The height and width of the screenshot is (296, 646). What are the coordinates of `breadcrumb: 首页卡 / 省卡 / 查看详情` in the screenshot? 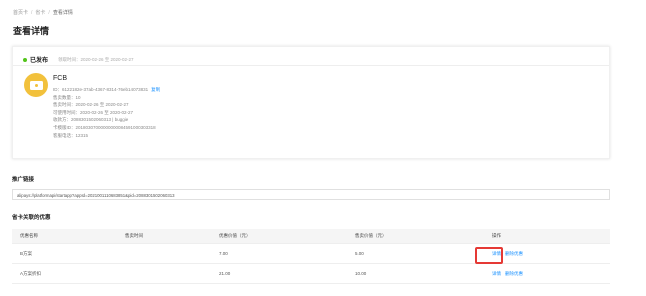 It's located at (43, 12).